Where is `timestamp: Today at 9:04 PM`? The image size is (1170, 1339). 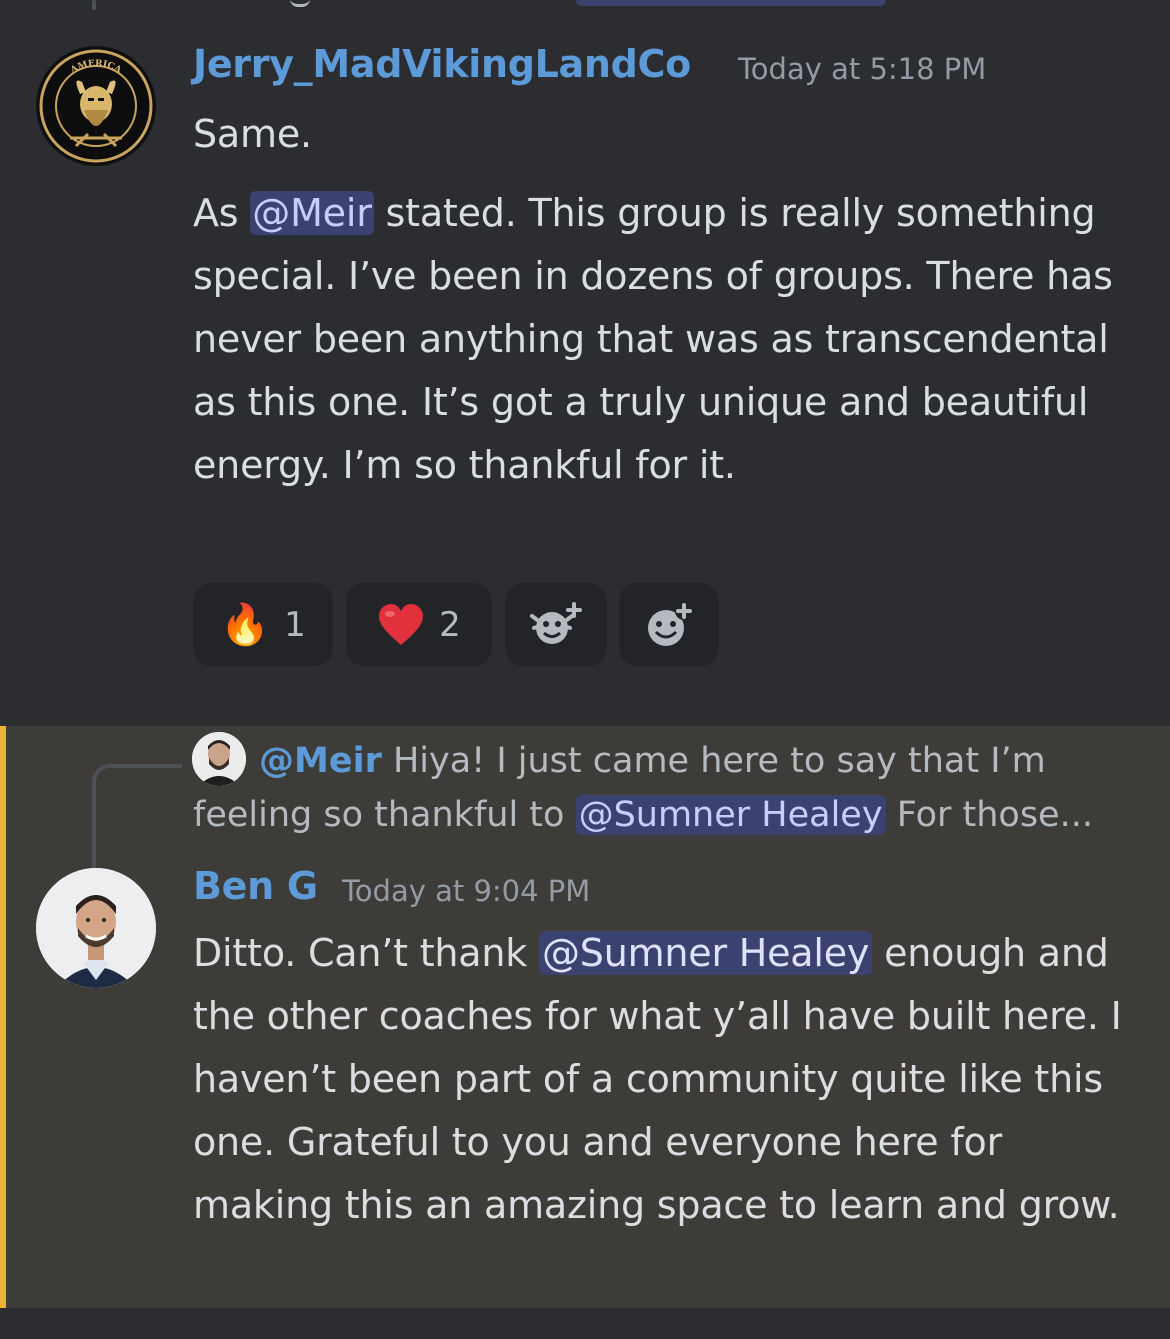 timestamp: Today at 9:04 PM is located at coordinates (466, 891).